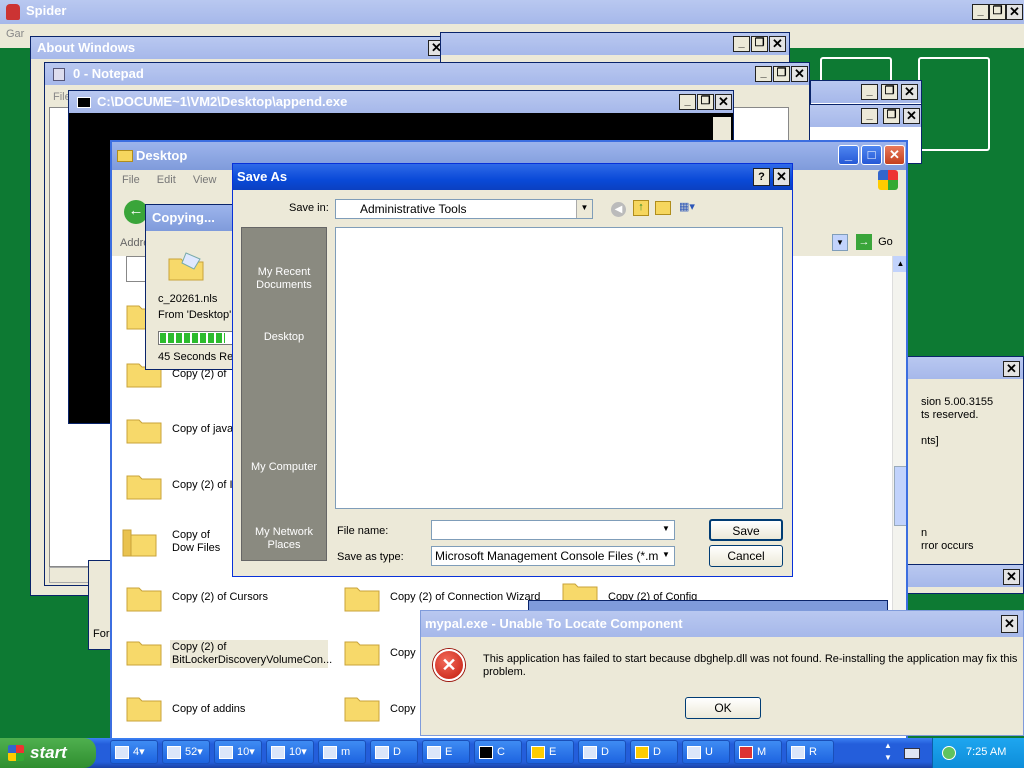 This screenshot has width=1024, height=768. What do you see at coordinates (427, 74) in the screenshot?
I see `notepad-titlebar: 0 - Notepad` at bounding box center [427, 74].